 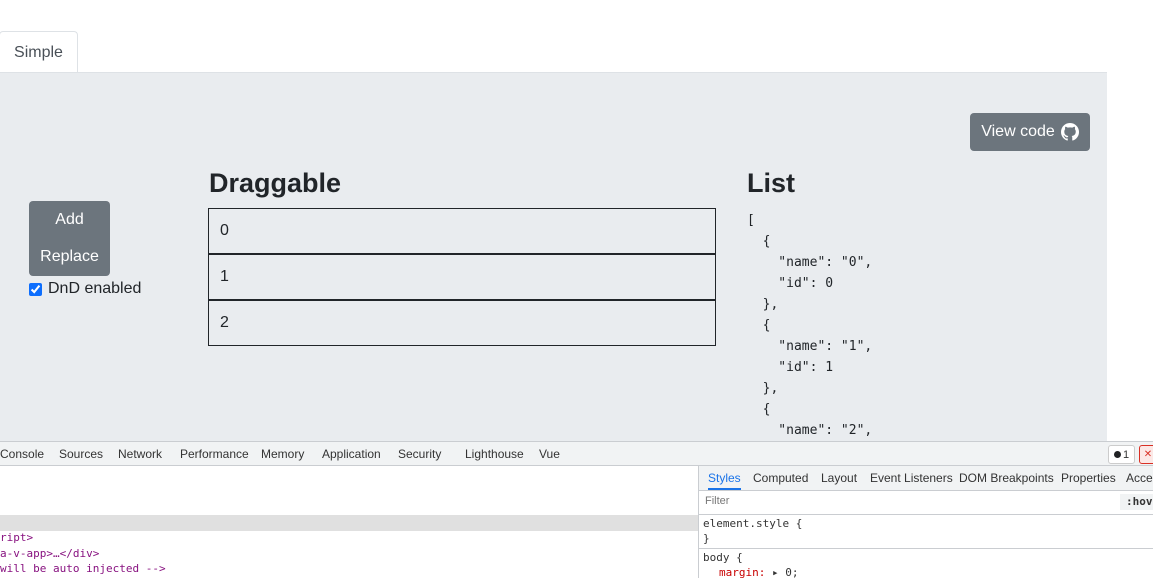 I want to click on draggable-heading: Draggable, so click(x=275, y=183).